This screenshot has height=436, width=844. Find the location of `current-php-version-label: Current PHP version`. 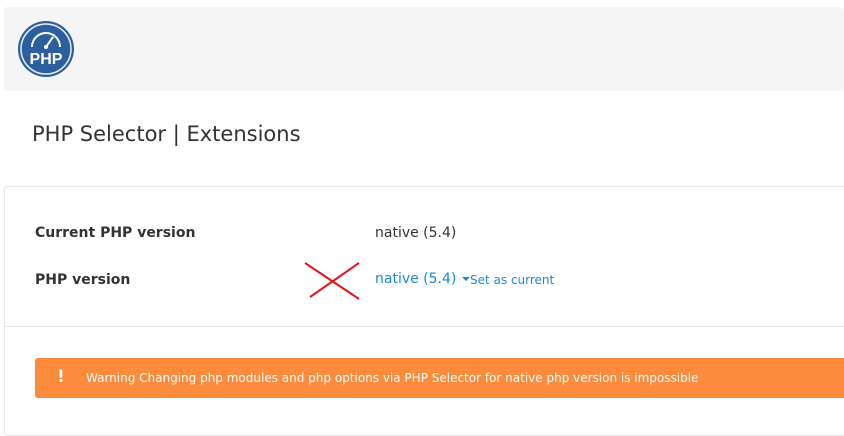

current-php-version-label: Current PHP version is located at coordinates (115, 233).